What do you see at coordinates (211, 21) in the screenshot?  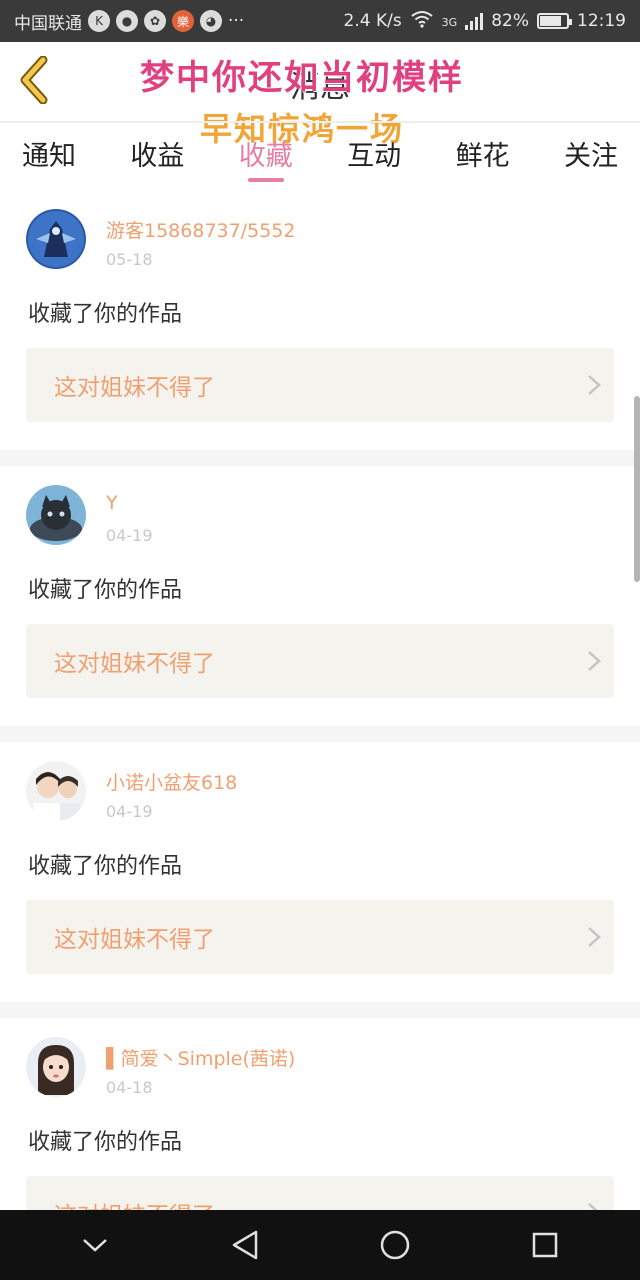 I see `wechat-icon: ◕` at bounding box center [211, 21].